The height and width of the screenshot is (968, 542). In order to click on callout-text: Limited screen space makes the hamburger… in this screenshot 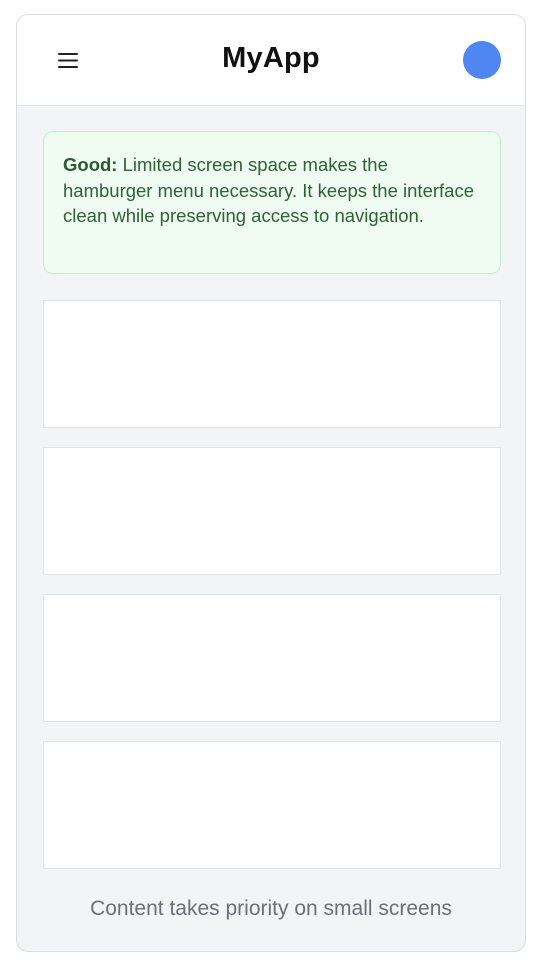, I will do `click(268, 190)`.